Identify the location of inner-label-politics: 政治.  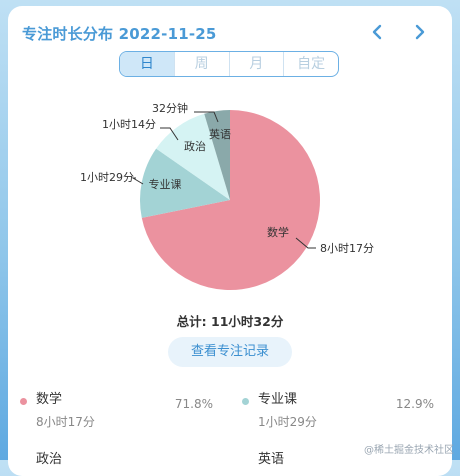
(195, 146).